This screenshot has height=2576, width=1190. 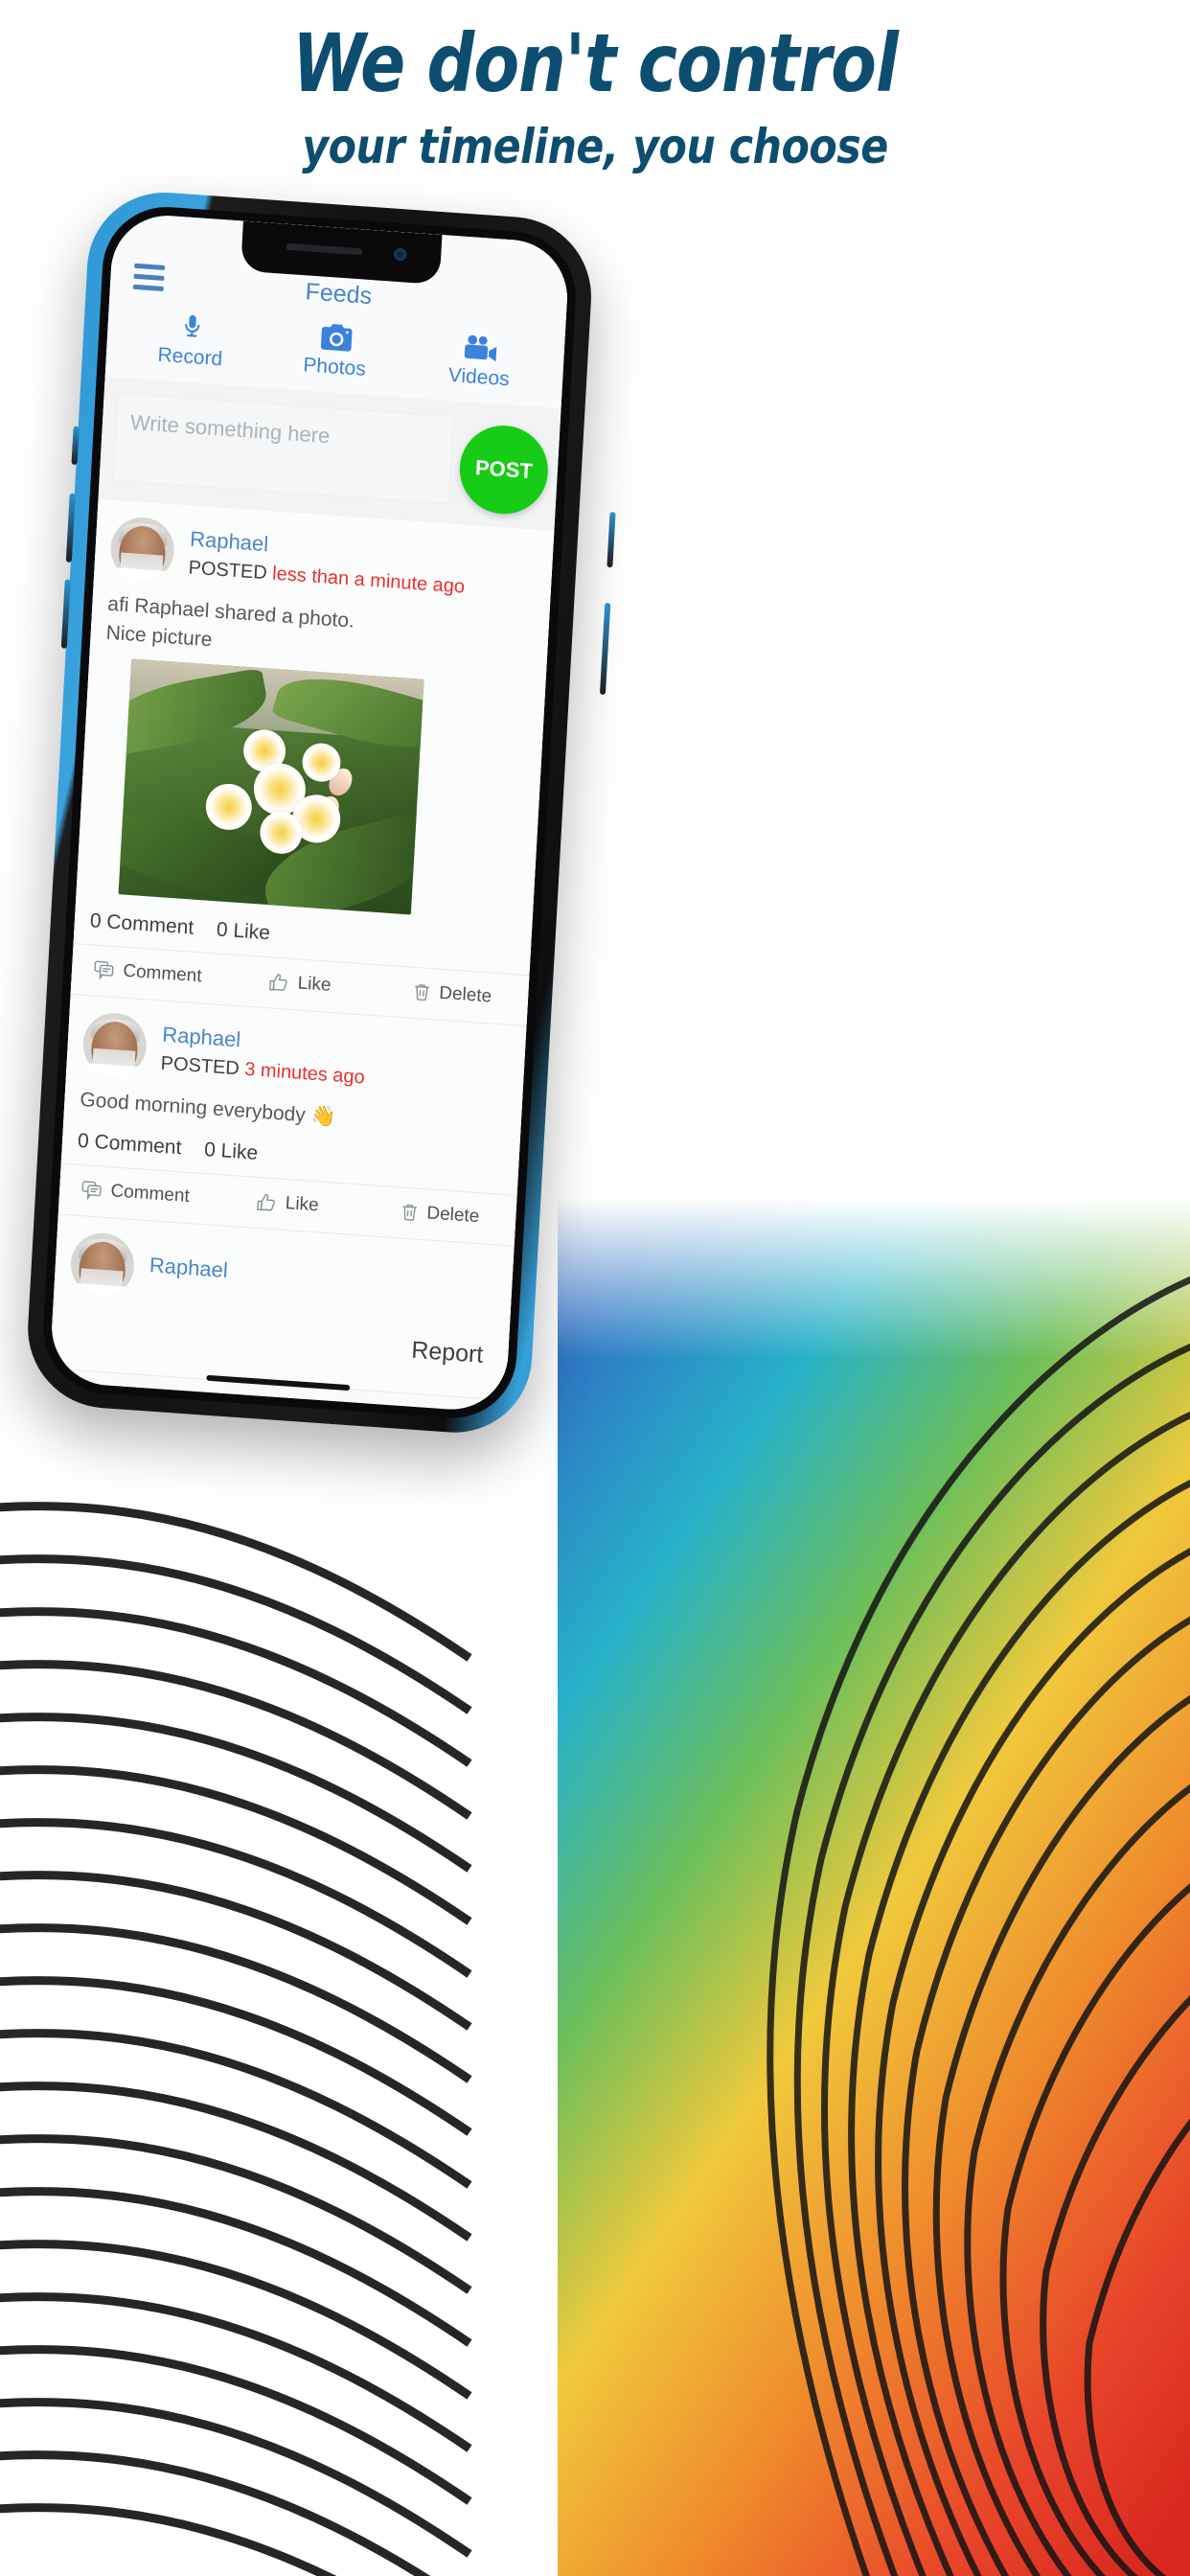 I want to click on tab-record-label: Record, so click(x=190, y=357).